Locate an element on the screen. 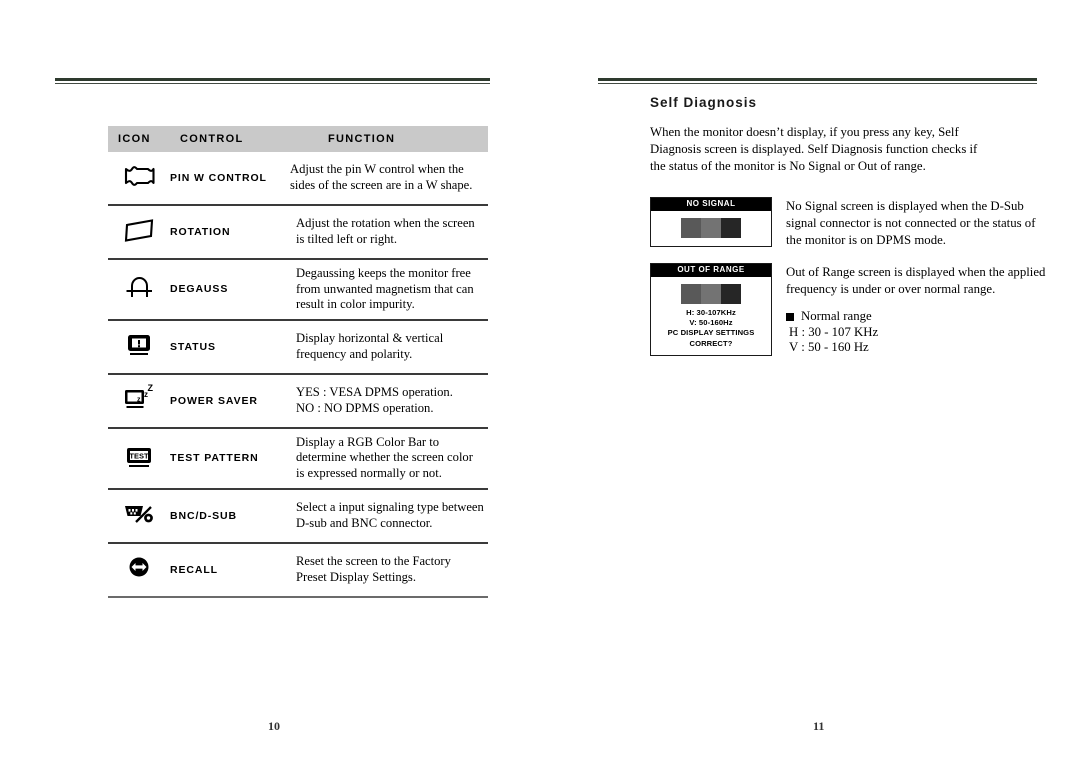  degauss-icon is located at coordinates (139, 287).